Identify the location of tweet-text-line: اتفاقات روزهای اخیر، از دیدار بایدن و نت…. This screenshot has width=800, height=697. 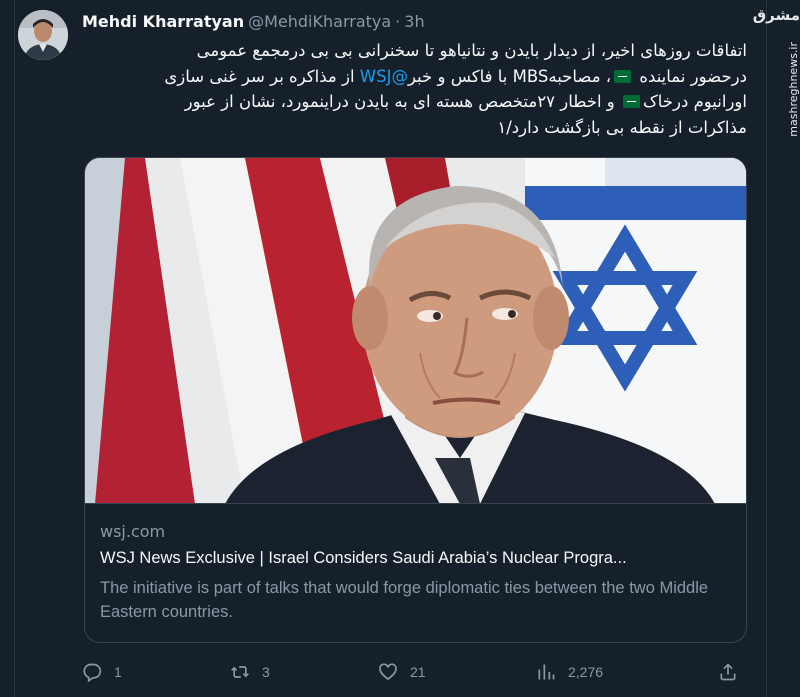
(414, 51).